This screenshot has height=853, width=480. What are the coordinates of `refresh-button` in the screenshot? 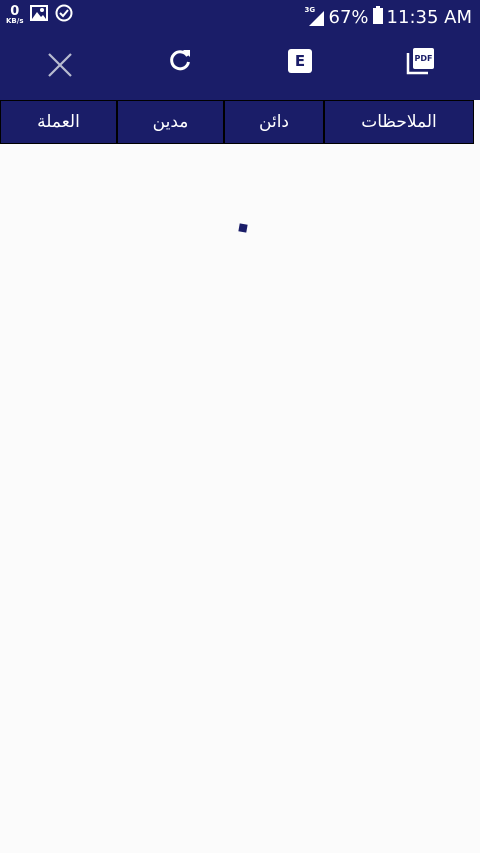 It's located at (180, 62).